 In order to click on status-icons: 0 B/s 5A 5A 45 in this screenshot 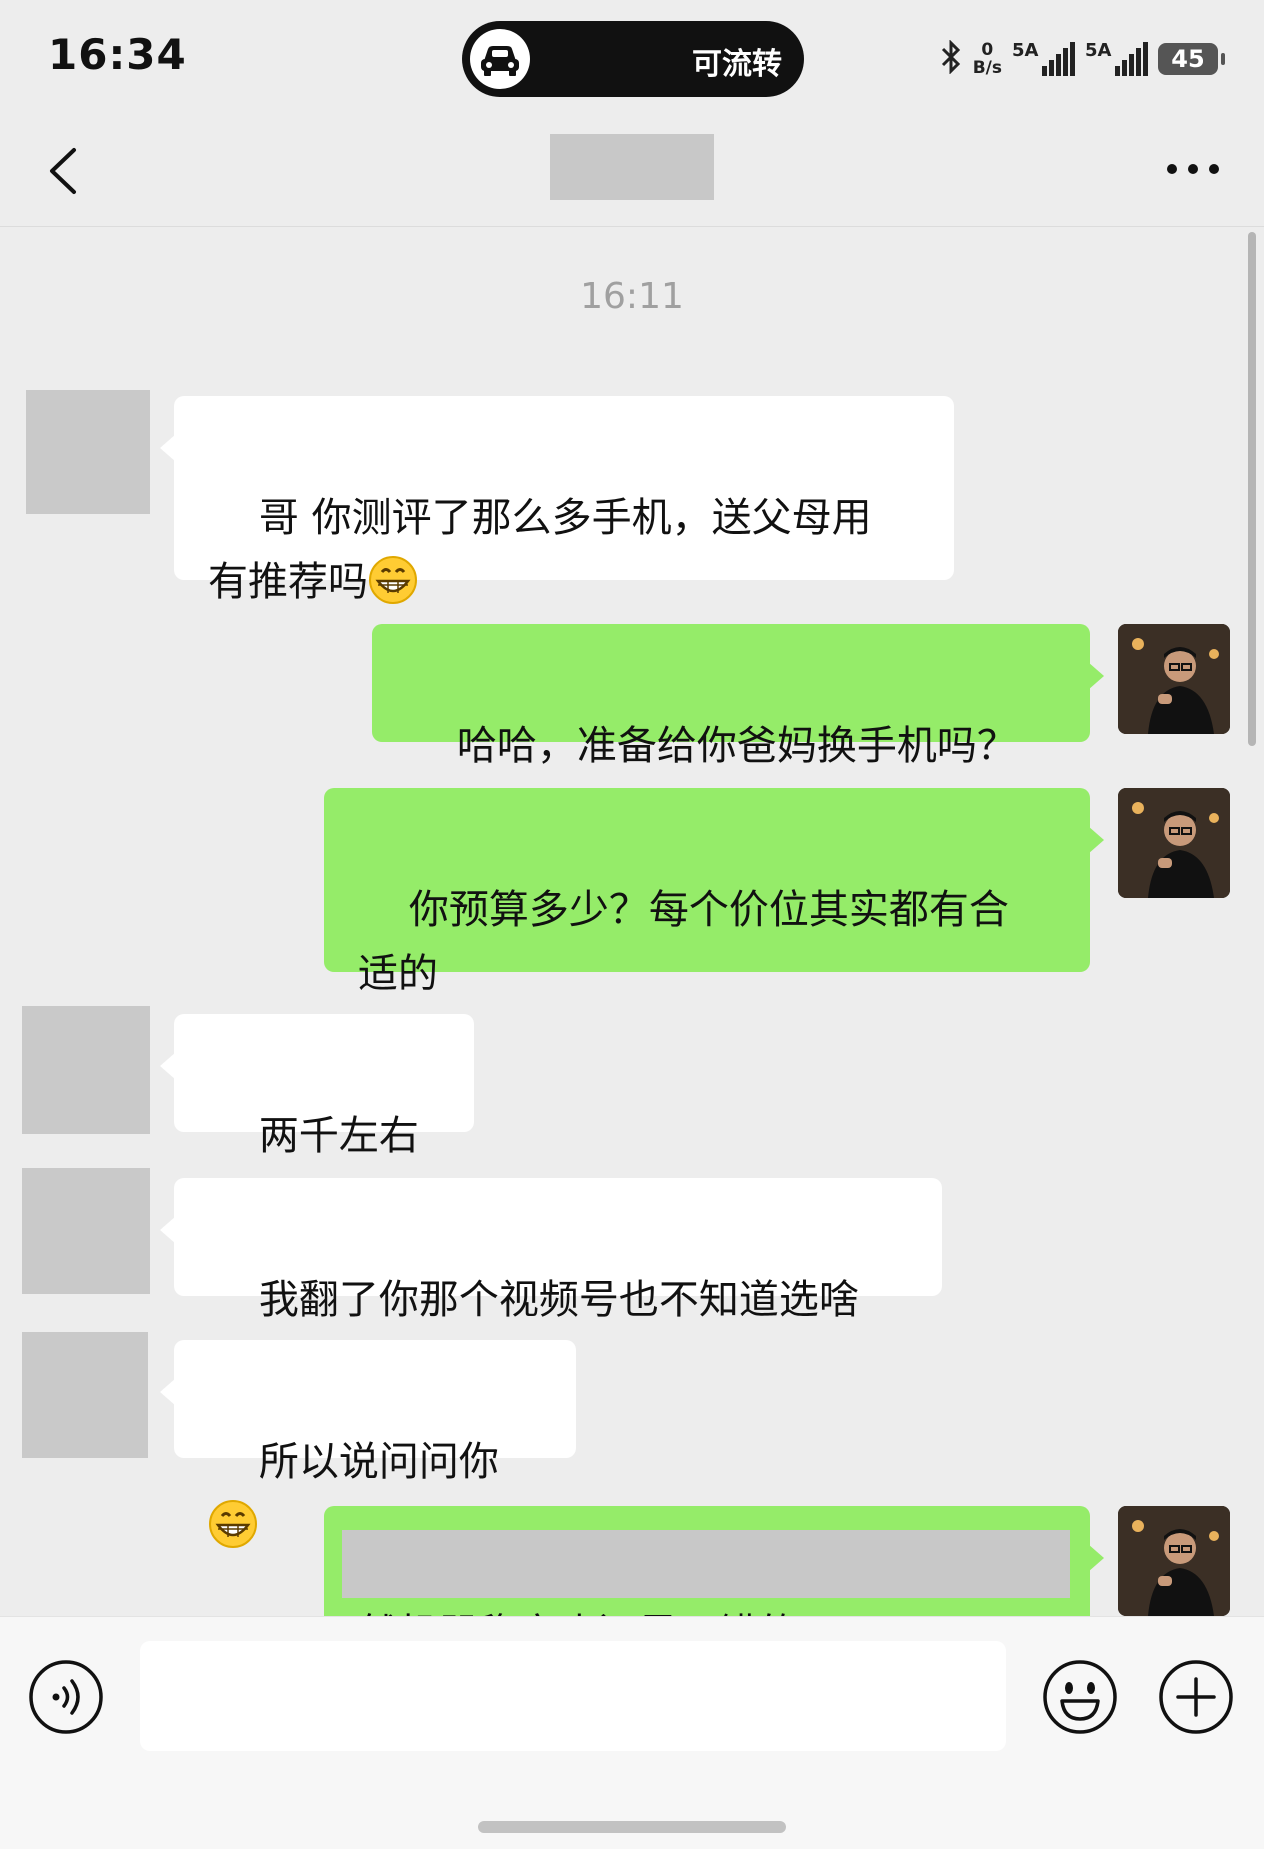, I will do `click(1082, 59)`.